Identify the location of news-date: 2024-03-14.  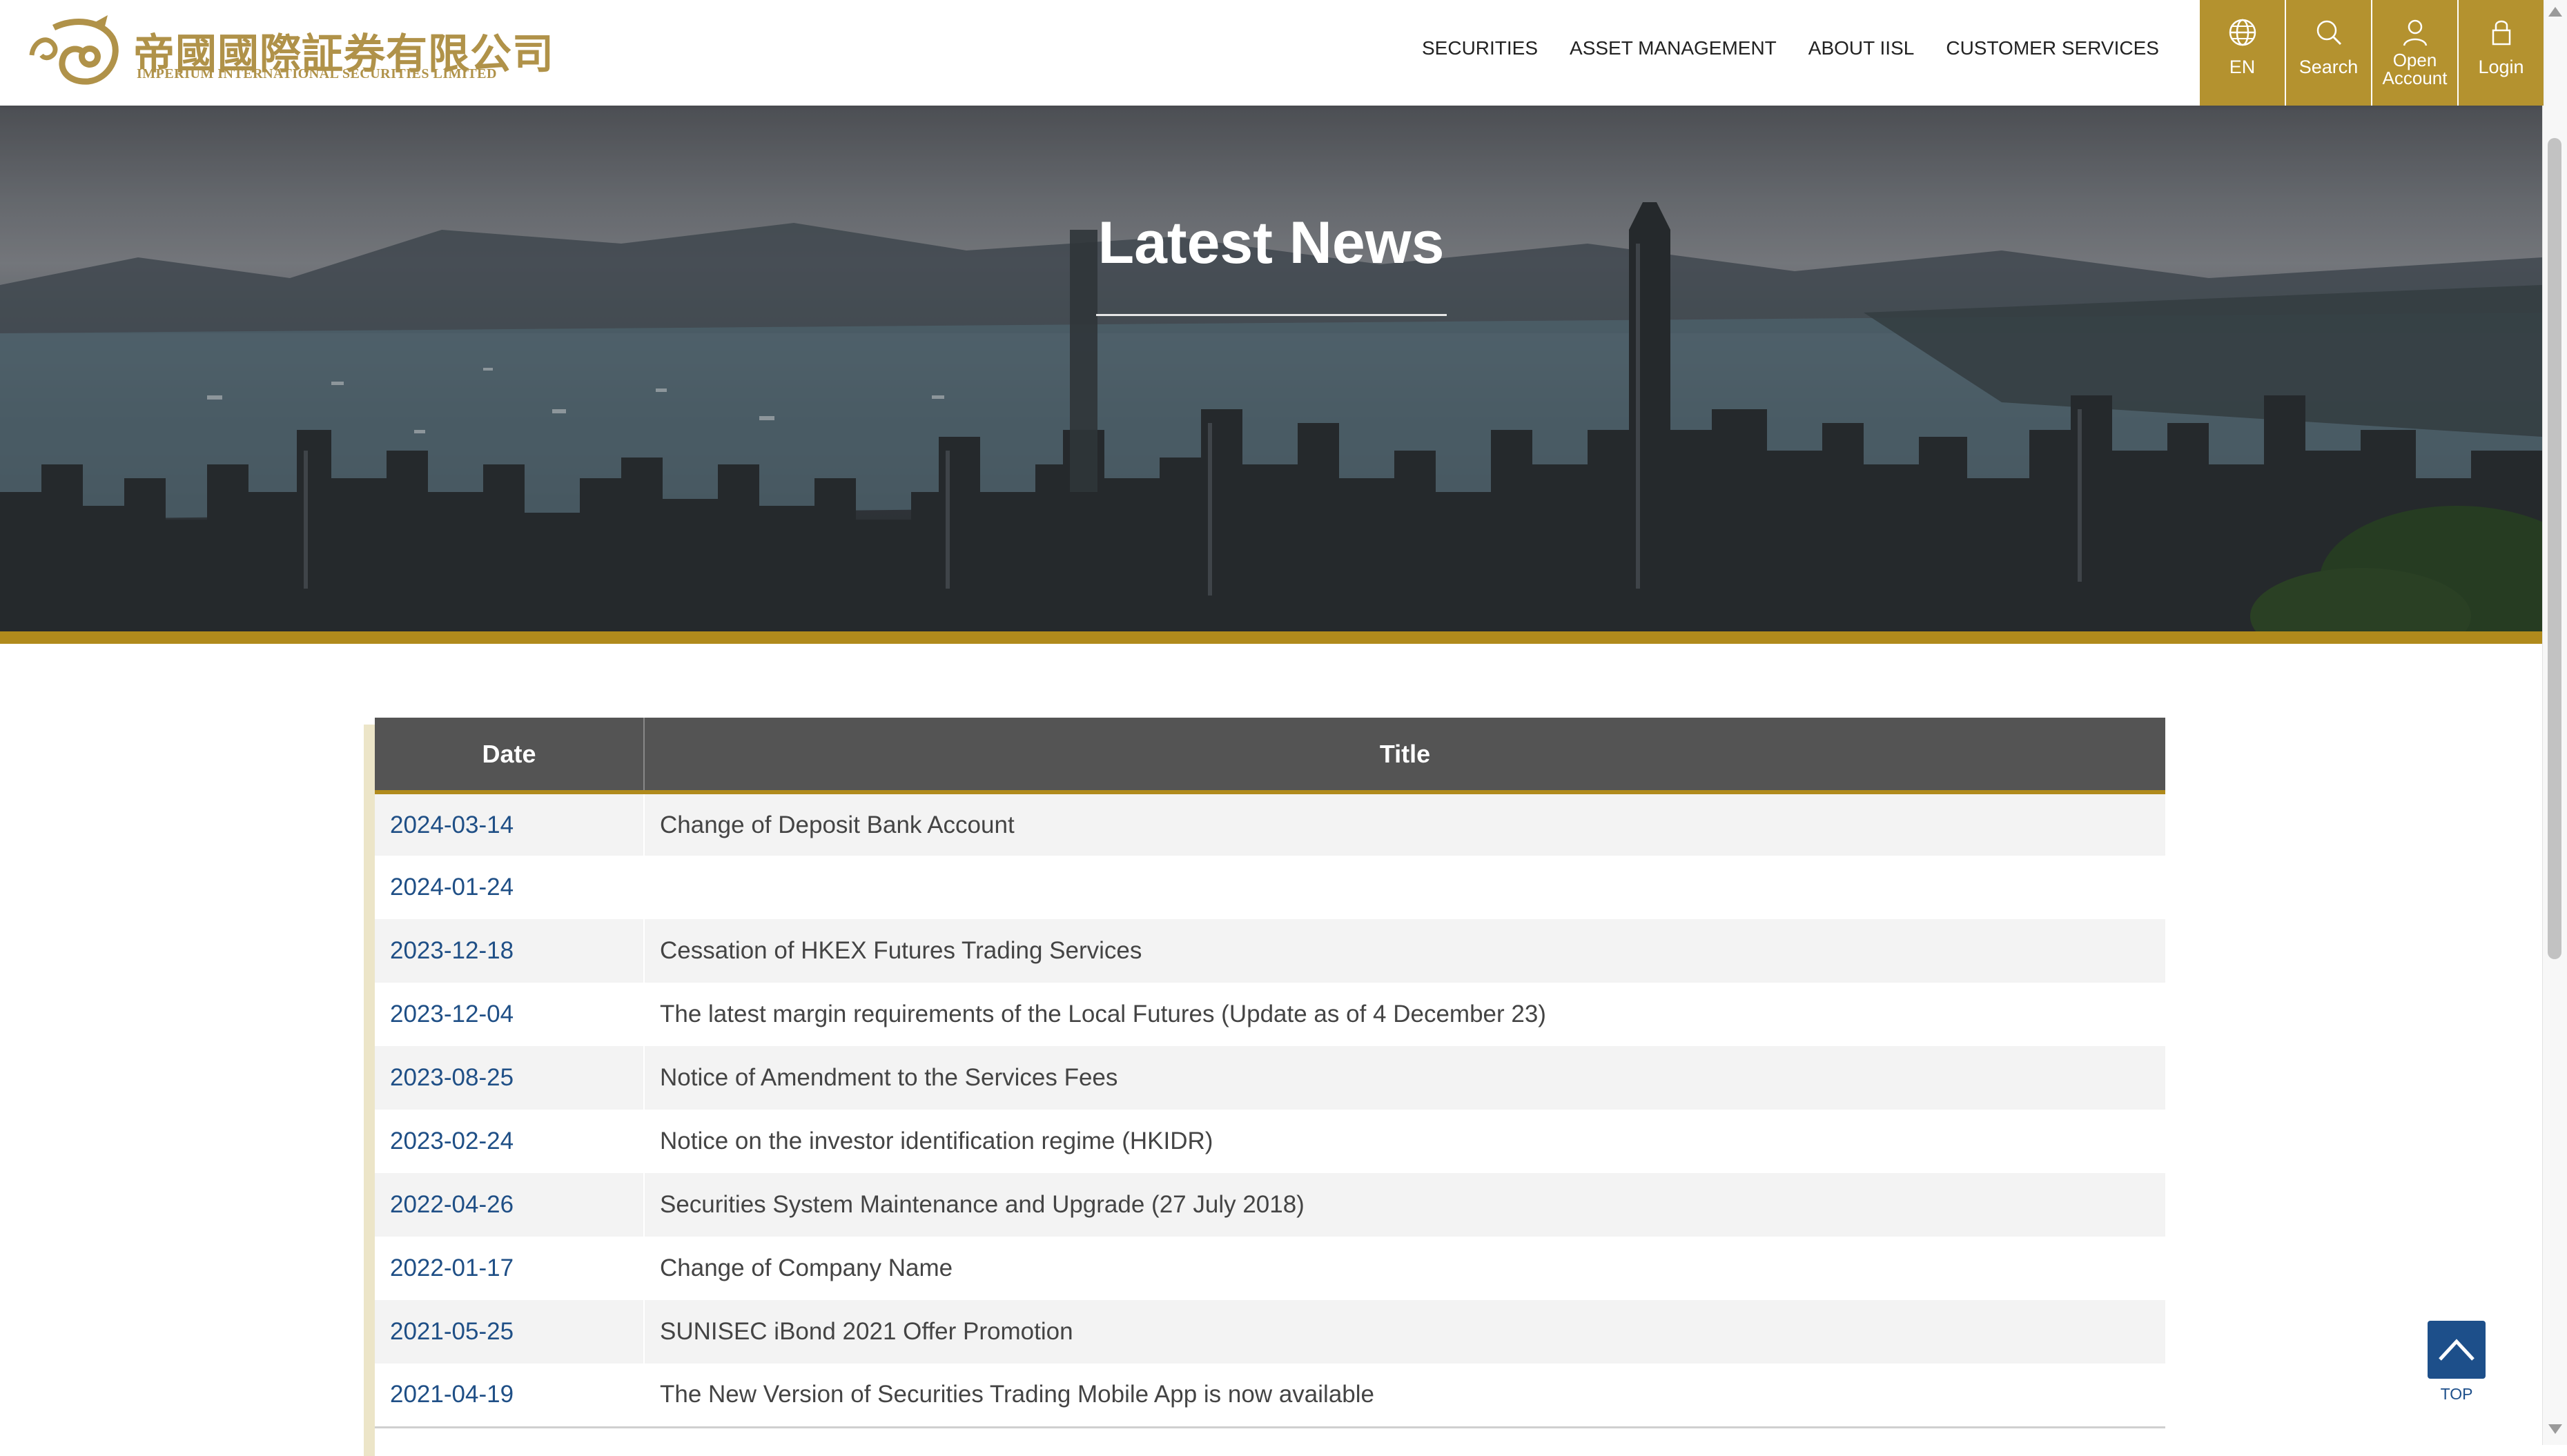
(510, 824).